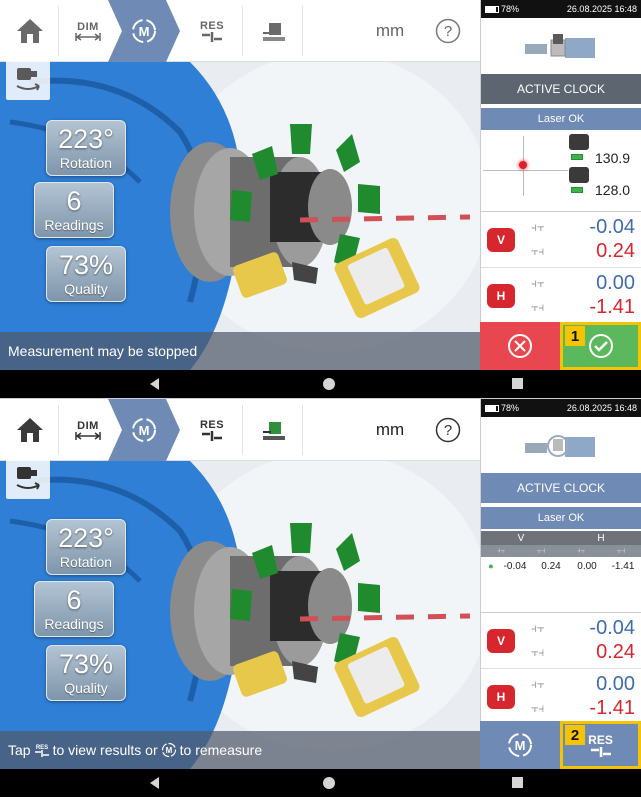 This screenshot has height=809, width=641. What do you see at coordinates (74, 624) in the screenshot?
I see `readings-label: Readings` at bounding box center [74, 624].